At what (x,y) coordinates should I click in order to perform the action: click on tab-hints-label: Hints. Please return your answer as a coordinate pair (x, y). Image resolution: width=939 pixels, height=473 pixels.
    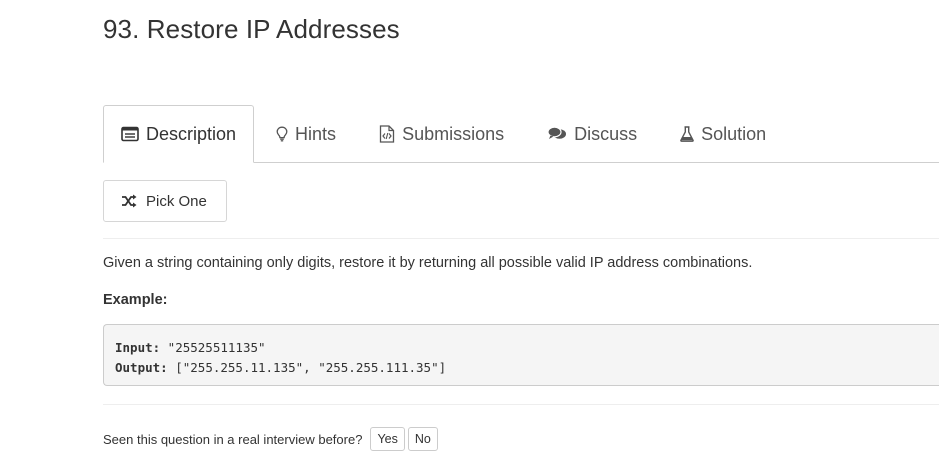
    Looking at the image, I should click on (316, 133).